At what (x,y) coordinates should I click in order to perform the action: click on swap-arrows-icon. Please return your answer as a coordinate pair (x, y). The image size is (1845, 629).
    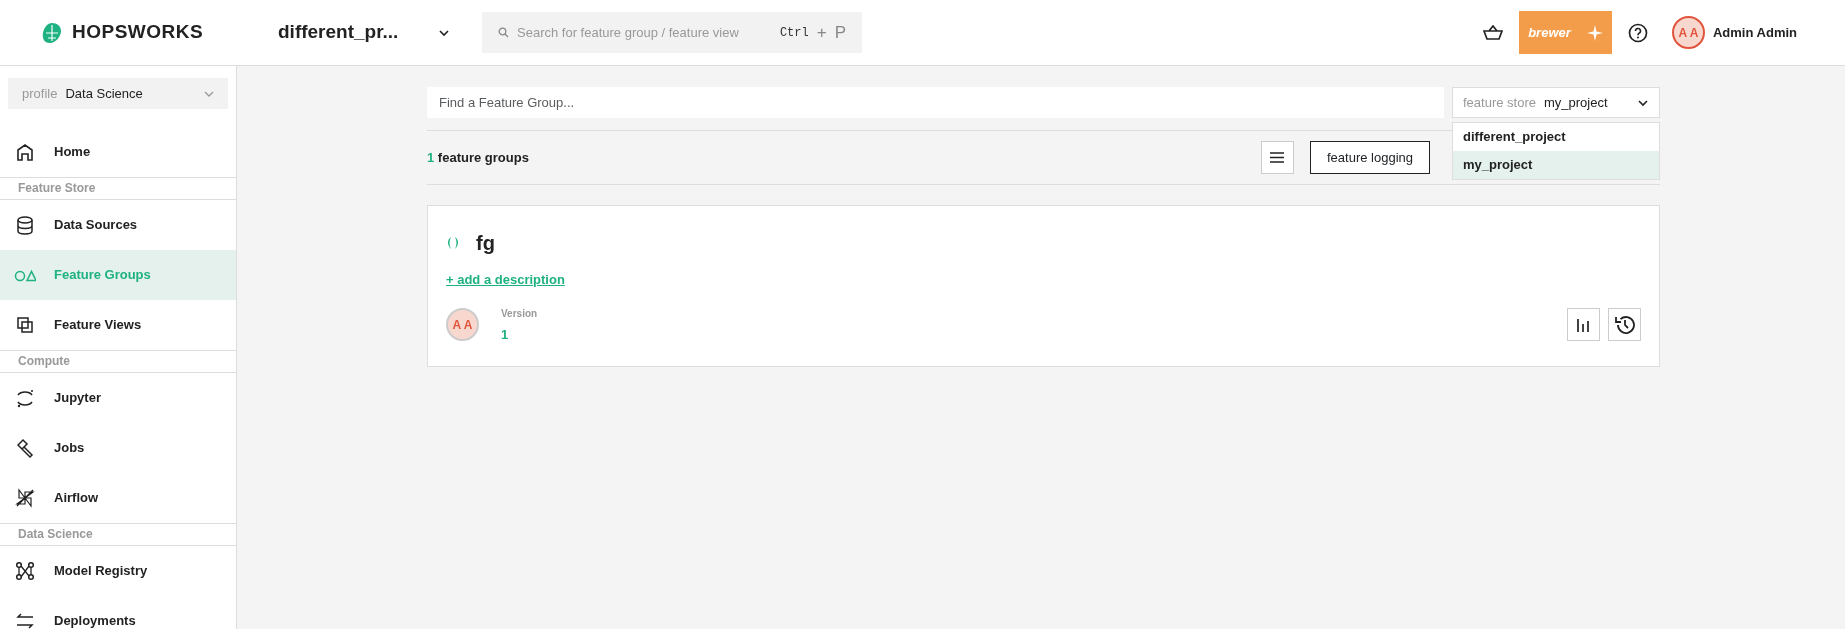
    Looking at the image, I should click on (25, 619).